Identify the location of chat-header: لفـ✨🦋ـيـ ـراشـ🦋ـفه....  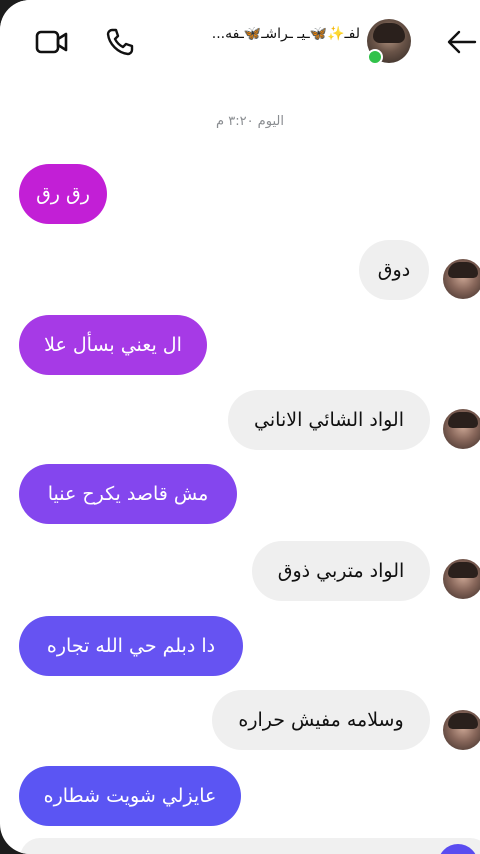
(240, 42).